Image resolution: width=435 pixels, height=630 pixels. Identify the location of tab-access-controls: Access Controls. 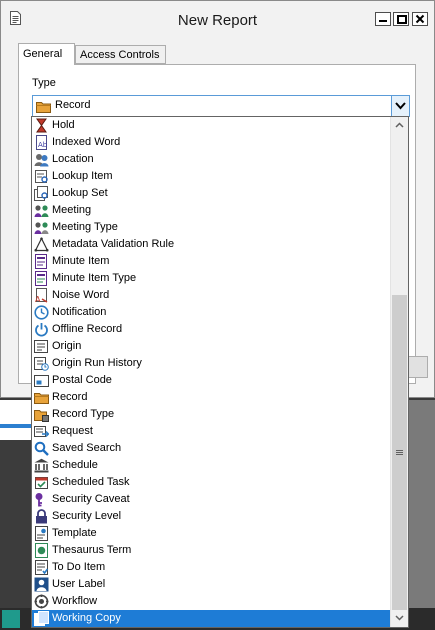
(120, 54).